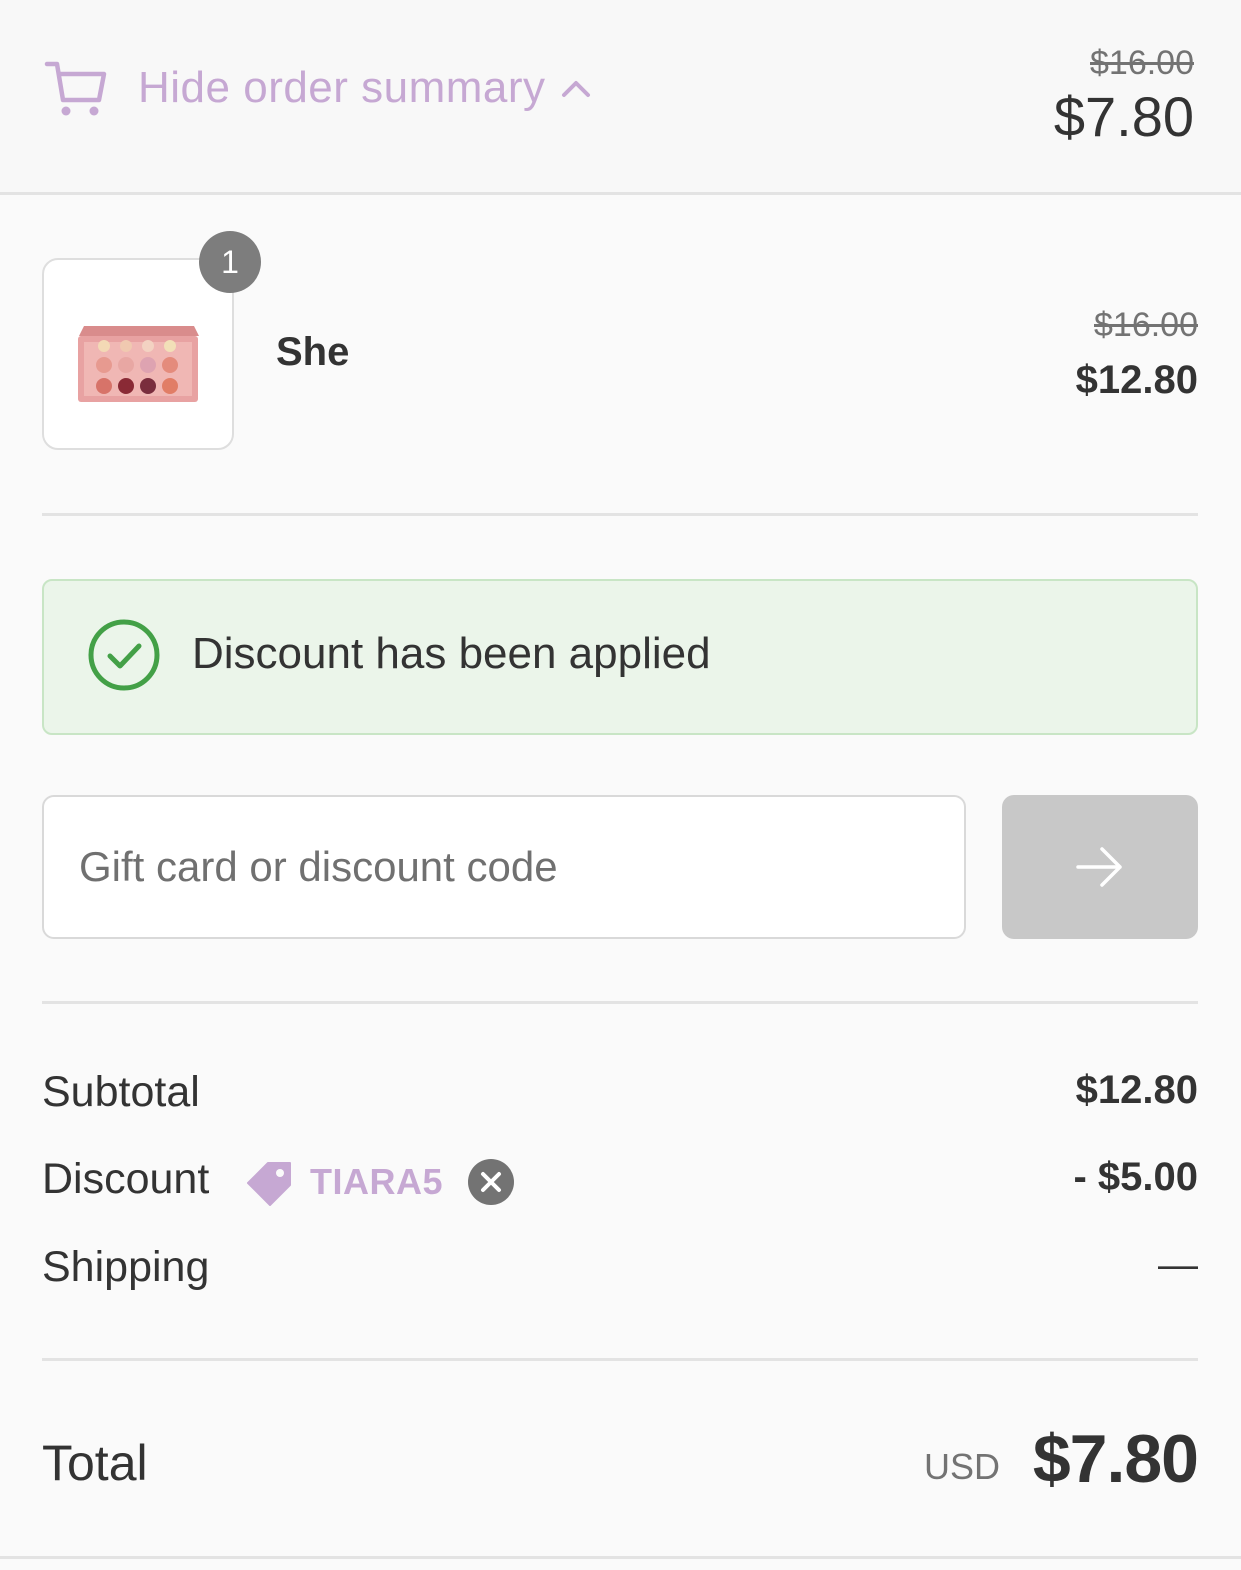 This screenshot has height=1570, width=1241. I want to click on cart-icon, so click(75, 88).